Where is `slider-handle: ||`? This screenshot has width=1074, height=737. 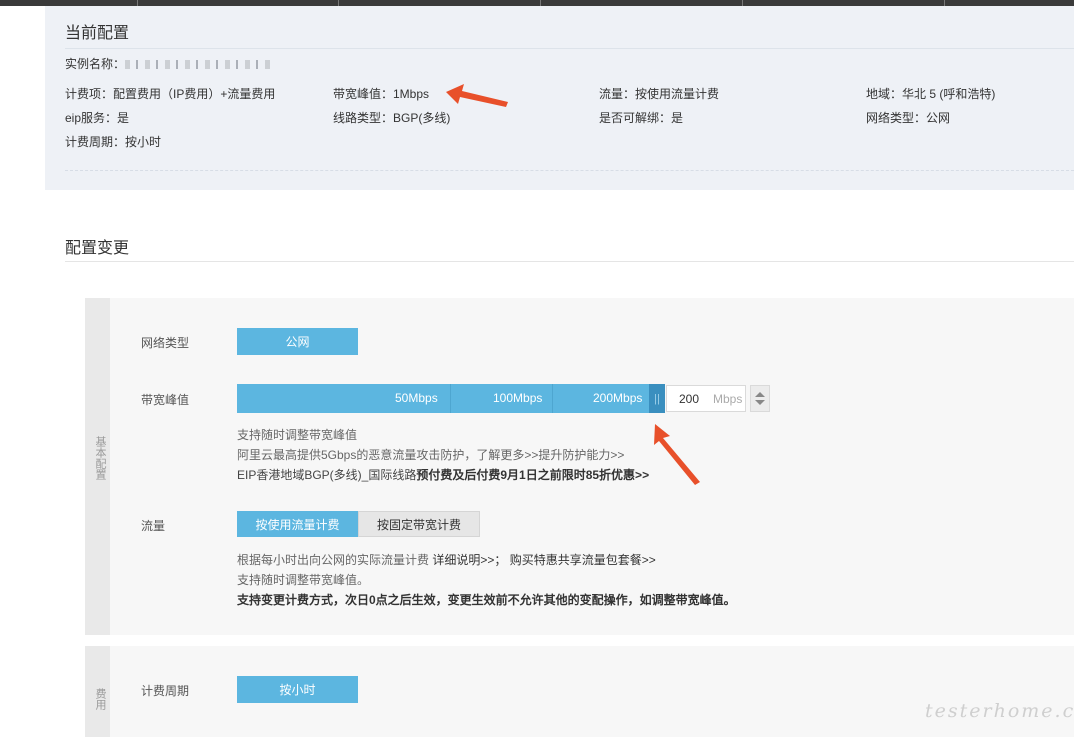 slider-handle: || is located at coordinates (657, 398).